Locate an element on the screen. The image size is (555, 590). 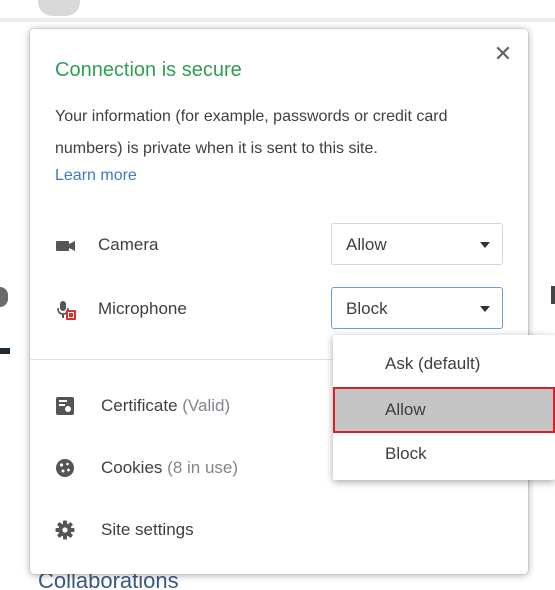
permission-dropdown-menu: Ask (default) Allow Block is located at coordinates (444, 407).